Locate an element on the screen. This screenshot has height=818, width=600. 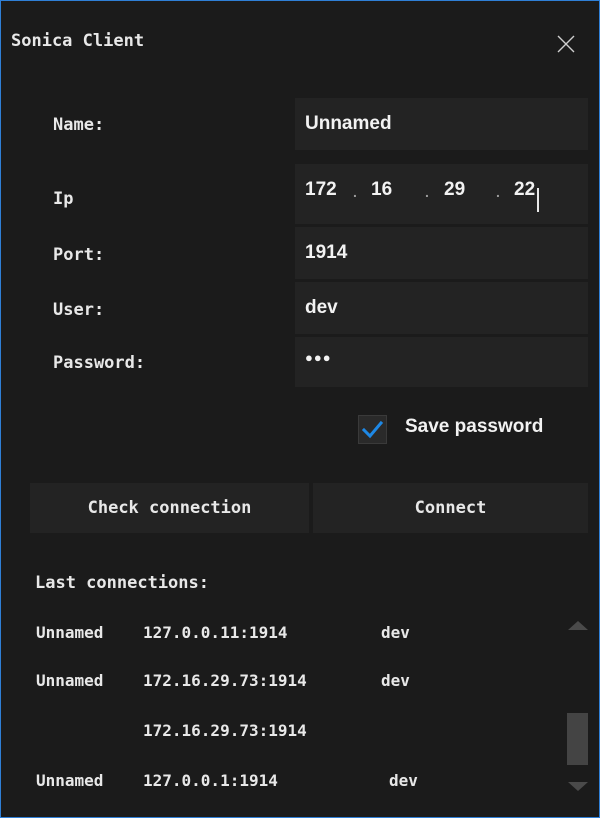
ip-octet-2: 16 is located at coordinates (395, 194).